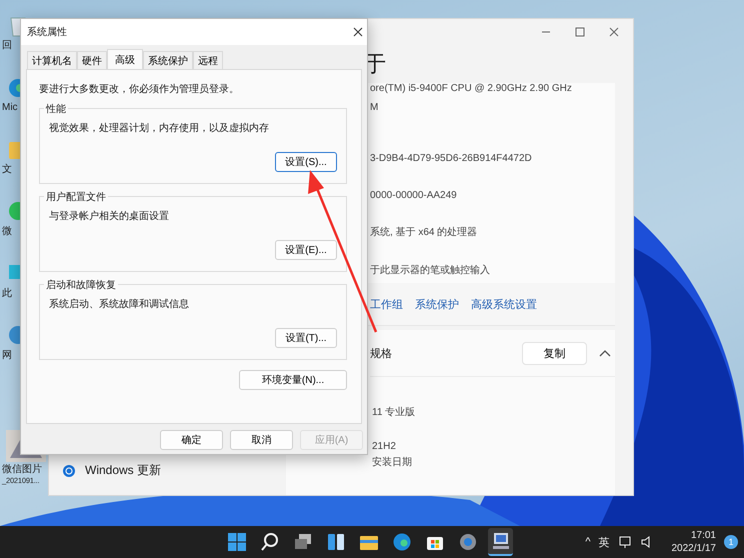 Image resolution: width=744 pixels, height=558 pixels. What do you see at coordinates (587, 542) in the screenshot?
I see `tray-chevron: ^` at bounding box center [587, 542].